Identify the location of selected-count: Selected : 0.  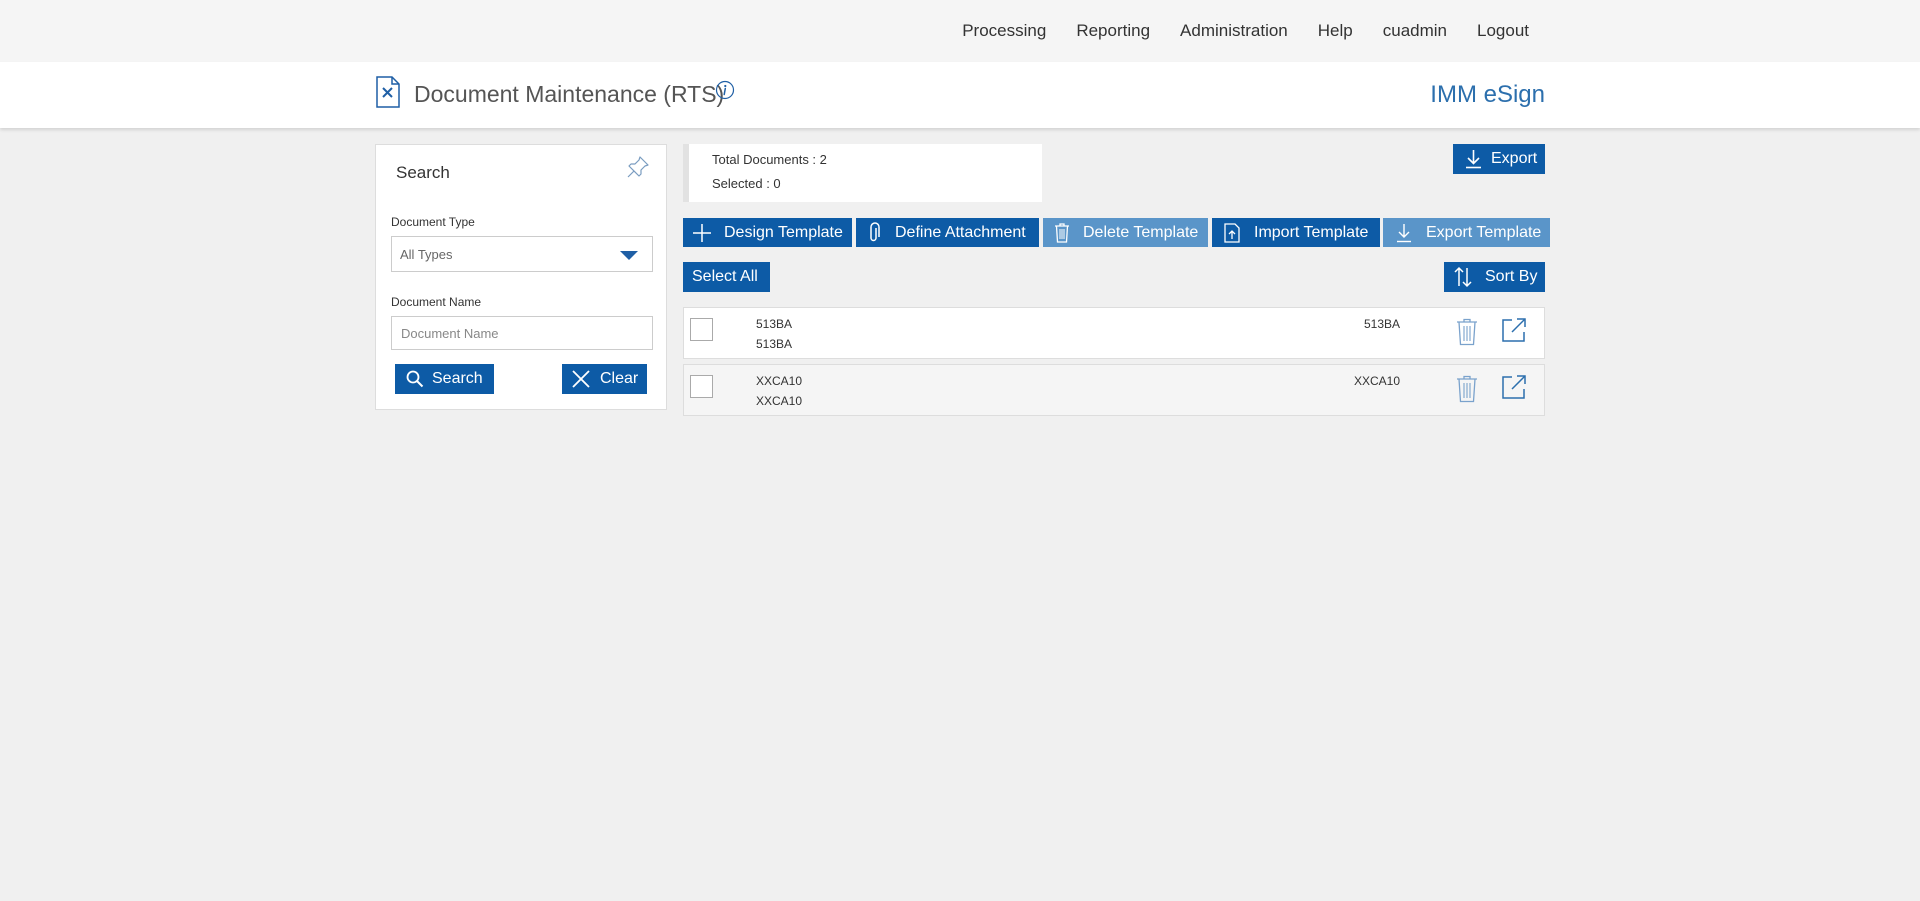
(746, 183).